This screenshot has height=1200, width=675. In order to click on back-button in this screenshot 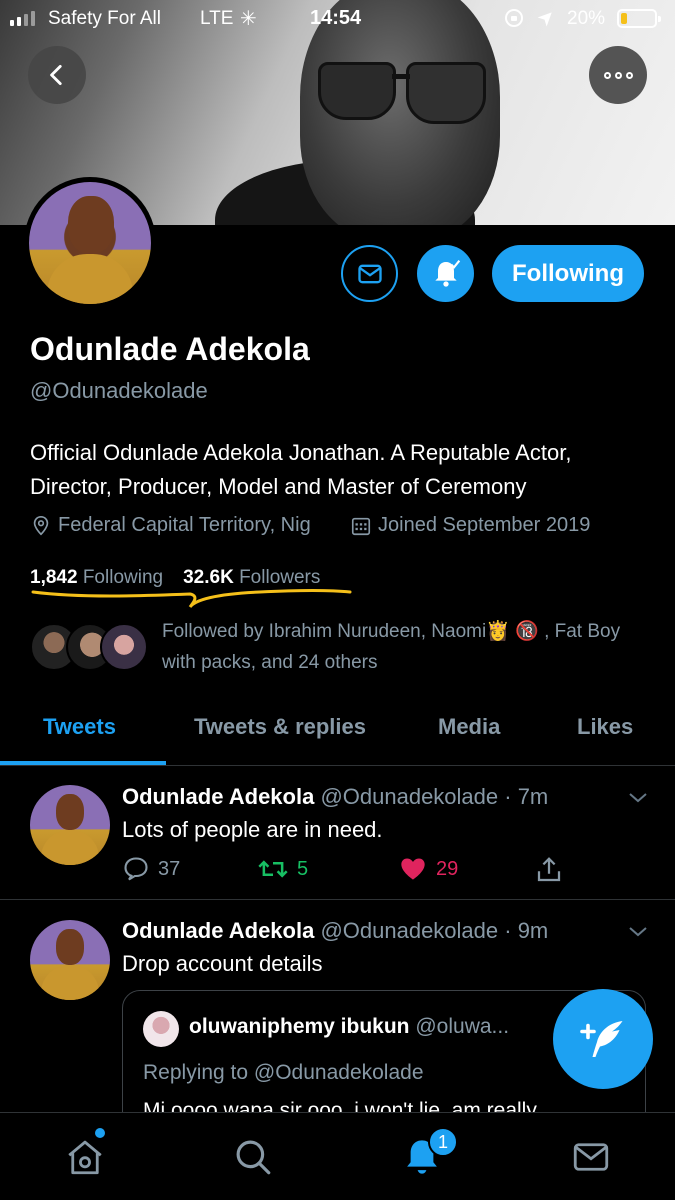, I will do `click(57, 75)`.